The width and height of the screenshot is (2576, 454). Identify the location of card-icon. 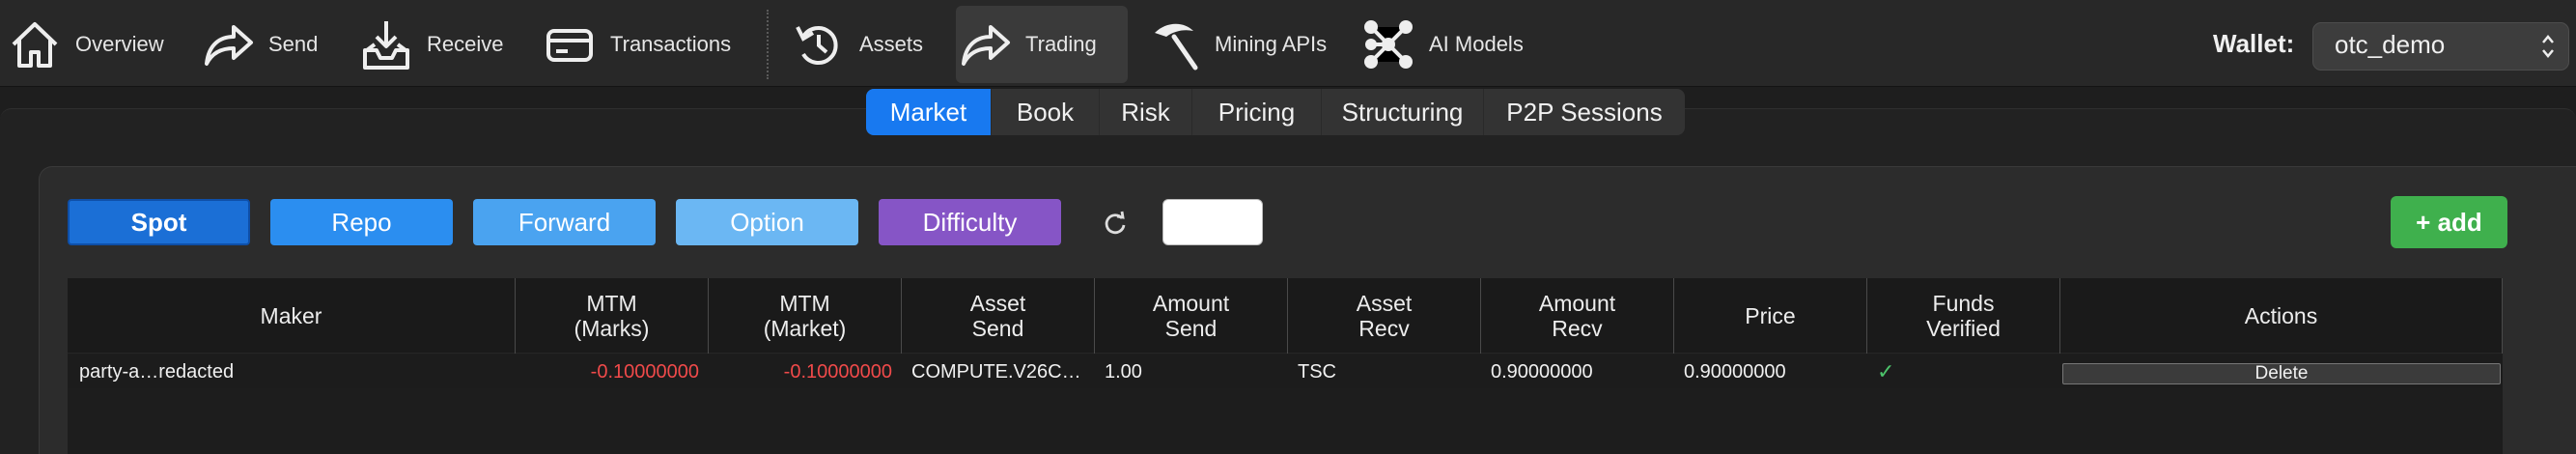
(570, 44).